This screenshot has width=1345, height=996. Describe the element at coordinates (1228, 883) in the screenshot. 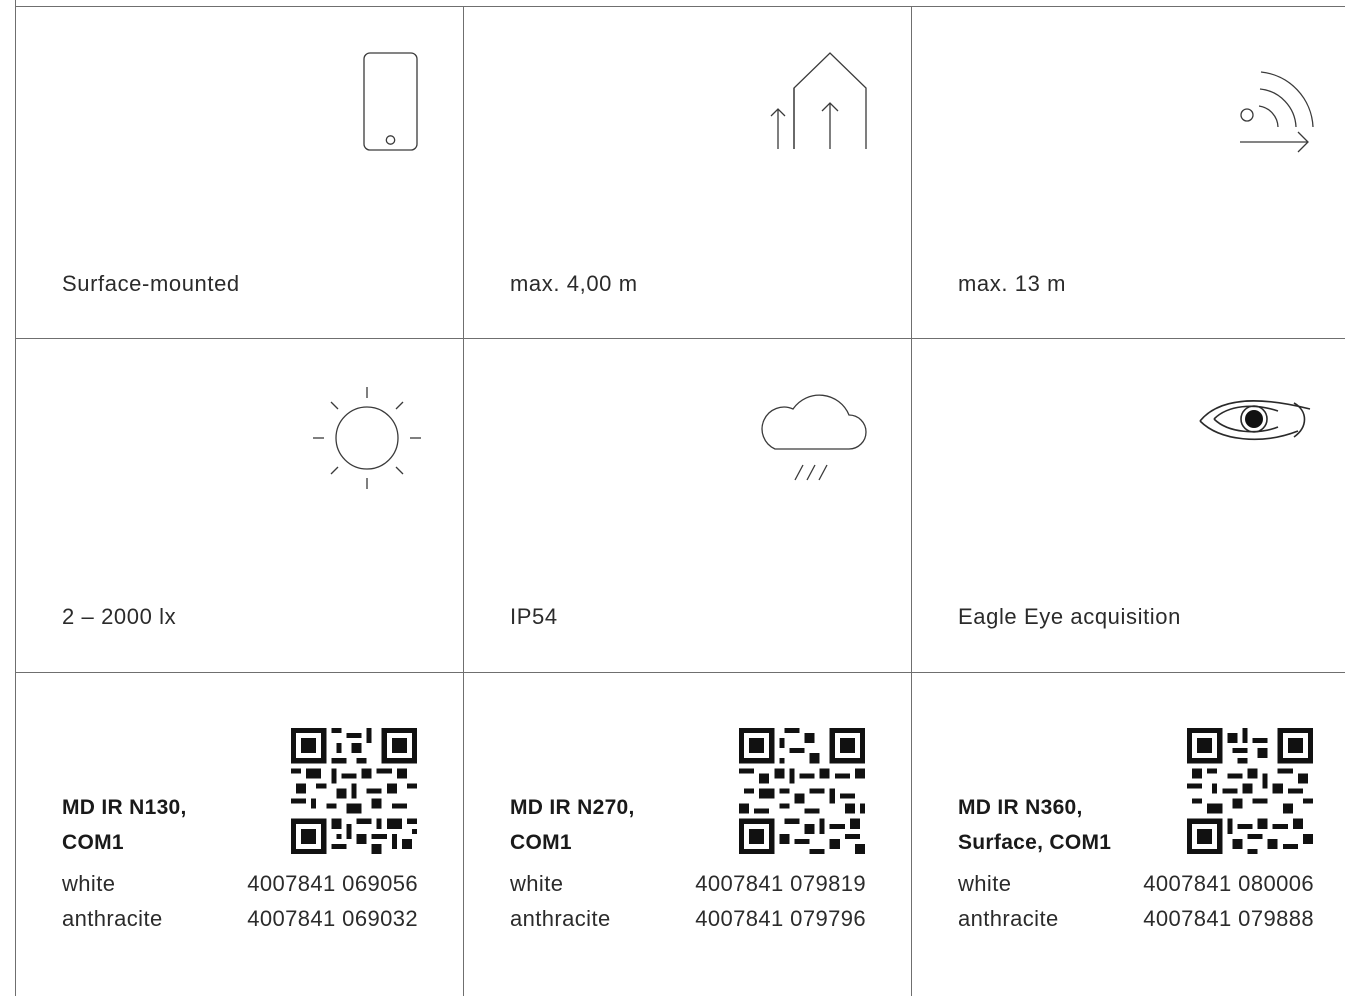

I see `variant-ean: 4007841 080006` at that location.